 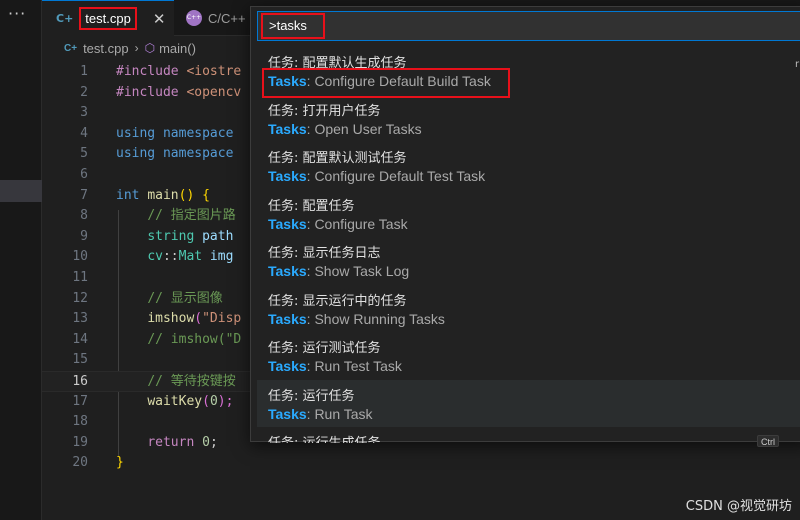 What do you see at coordinates (345, 128) in the screenshot?
I see `command-label-en: Tasks: Open User Tasks` at bounding box center [345, 128].